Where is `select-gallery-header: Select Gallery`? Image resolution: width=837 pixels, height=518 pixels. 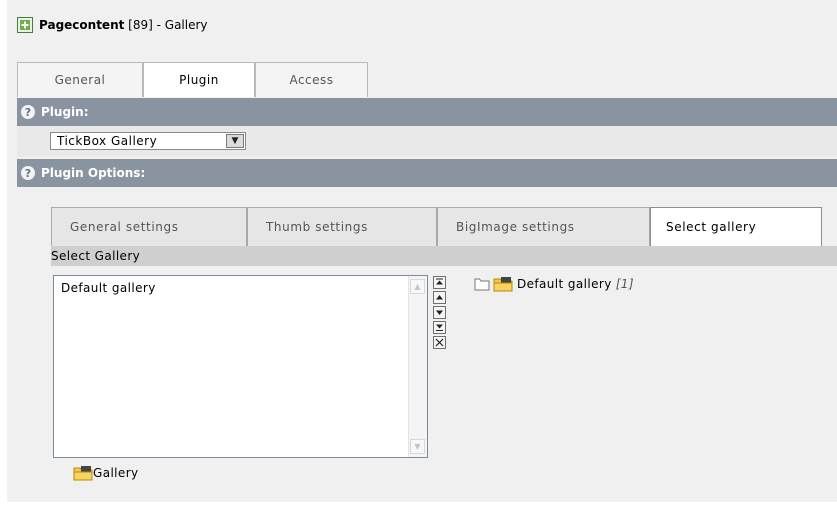 select-gallery-header: Select Gallery is located at coordinates (444, 256).